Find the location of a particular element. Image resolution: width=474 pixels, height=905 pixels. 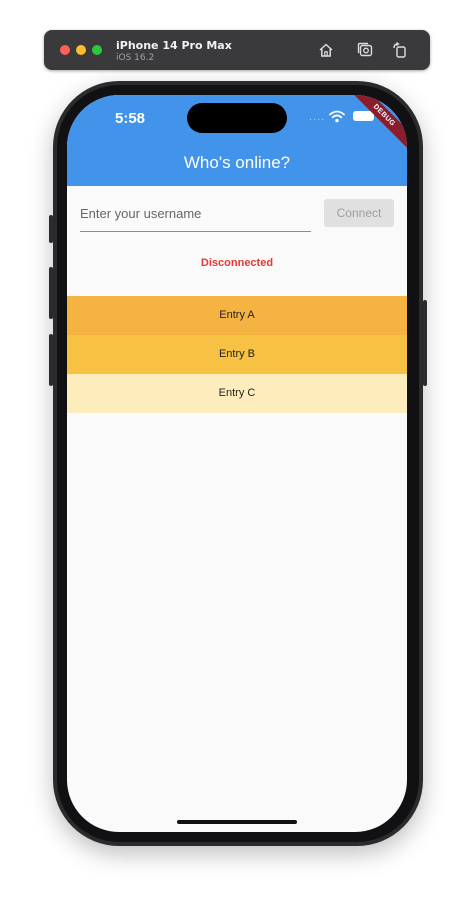

minimize-window-button is located at coordinates (81, 50).